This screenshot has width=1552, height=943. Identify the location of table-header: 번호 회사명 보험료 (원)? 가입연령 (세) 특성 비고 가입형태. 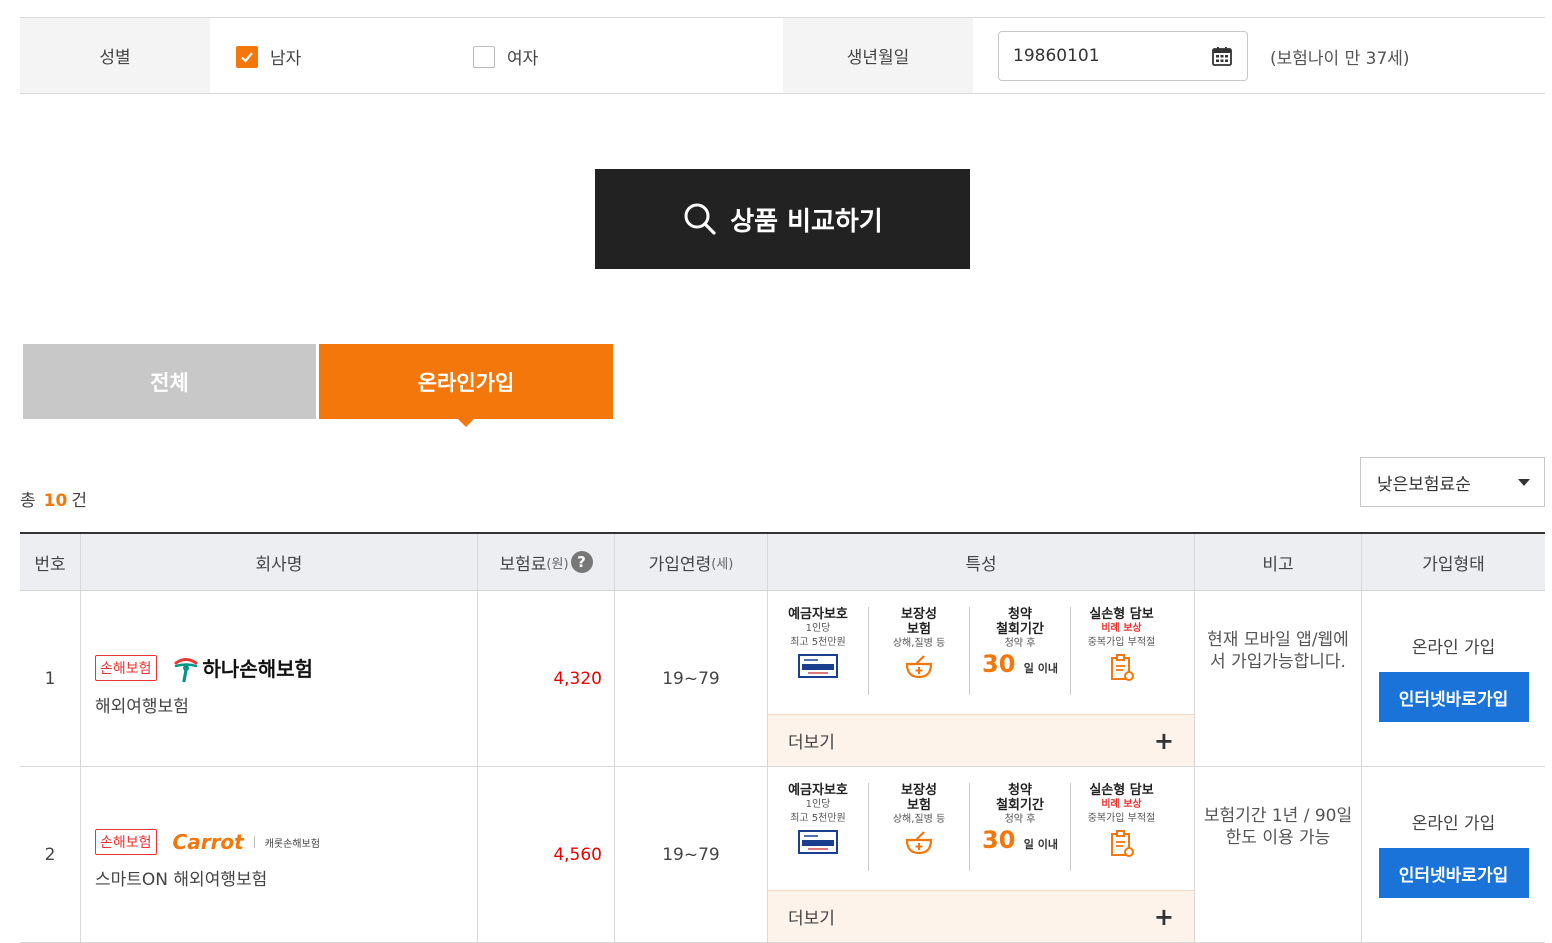
(782, 562).